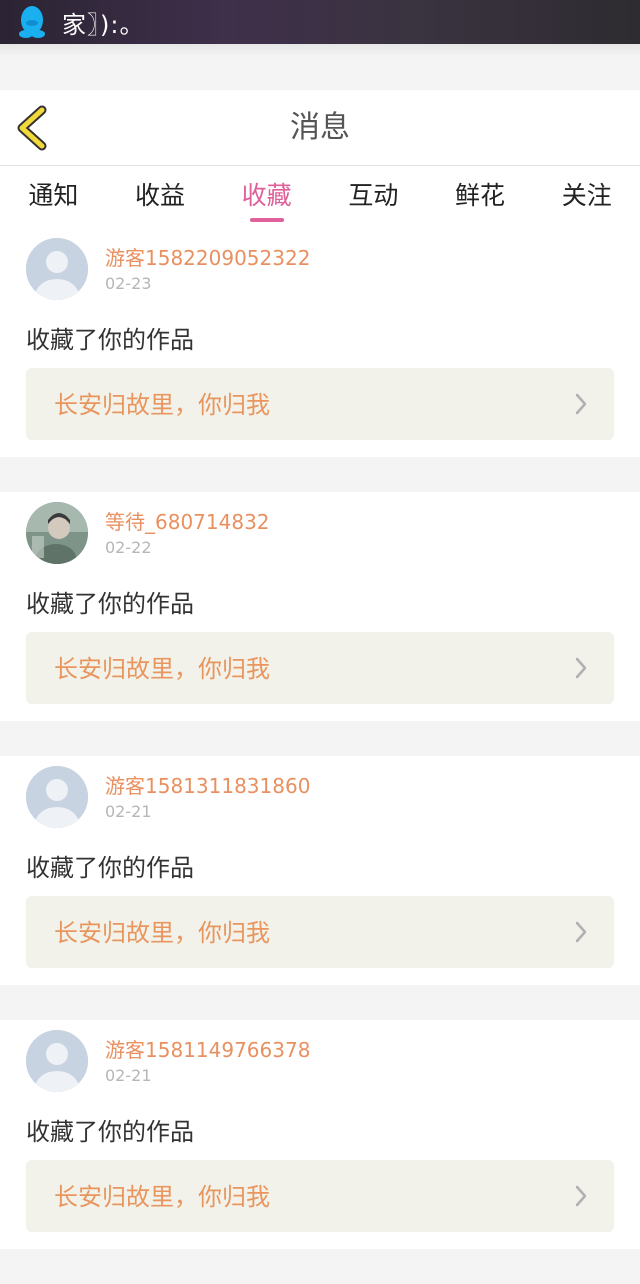 The width and height of the screenshot is (640, 1284). What do you see at coordinates (586, 197) in the screenshot?
I see `tab-following: 关注` at bounding box center [586, 197].